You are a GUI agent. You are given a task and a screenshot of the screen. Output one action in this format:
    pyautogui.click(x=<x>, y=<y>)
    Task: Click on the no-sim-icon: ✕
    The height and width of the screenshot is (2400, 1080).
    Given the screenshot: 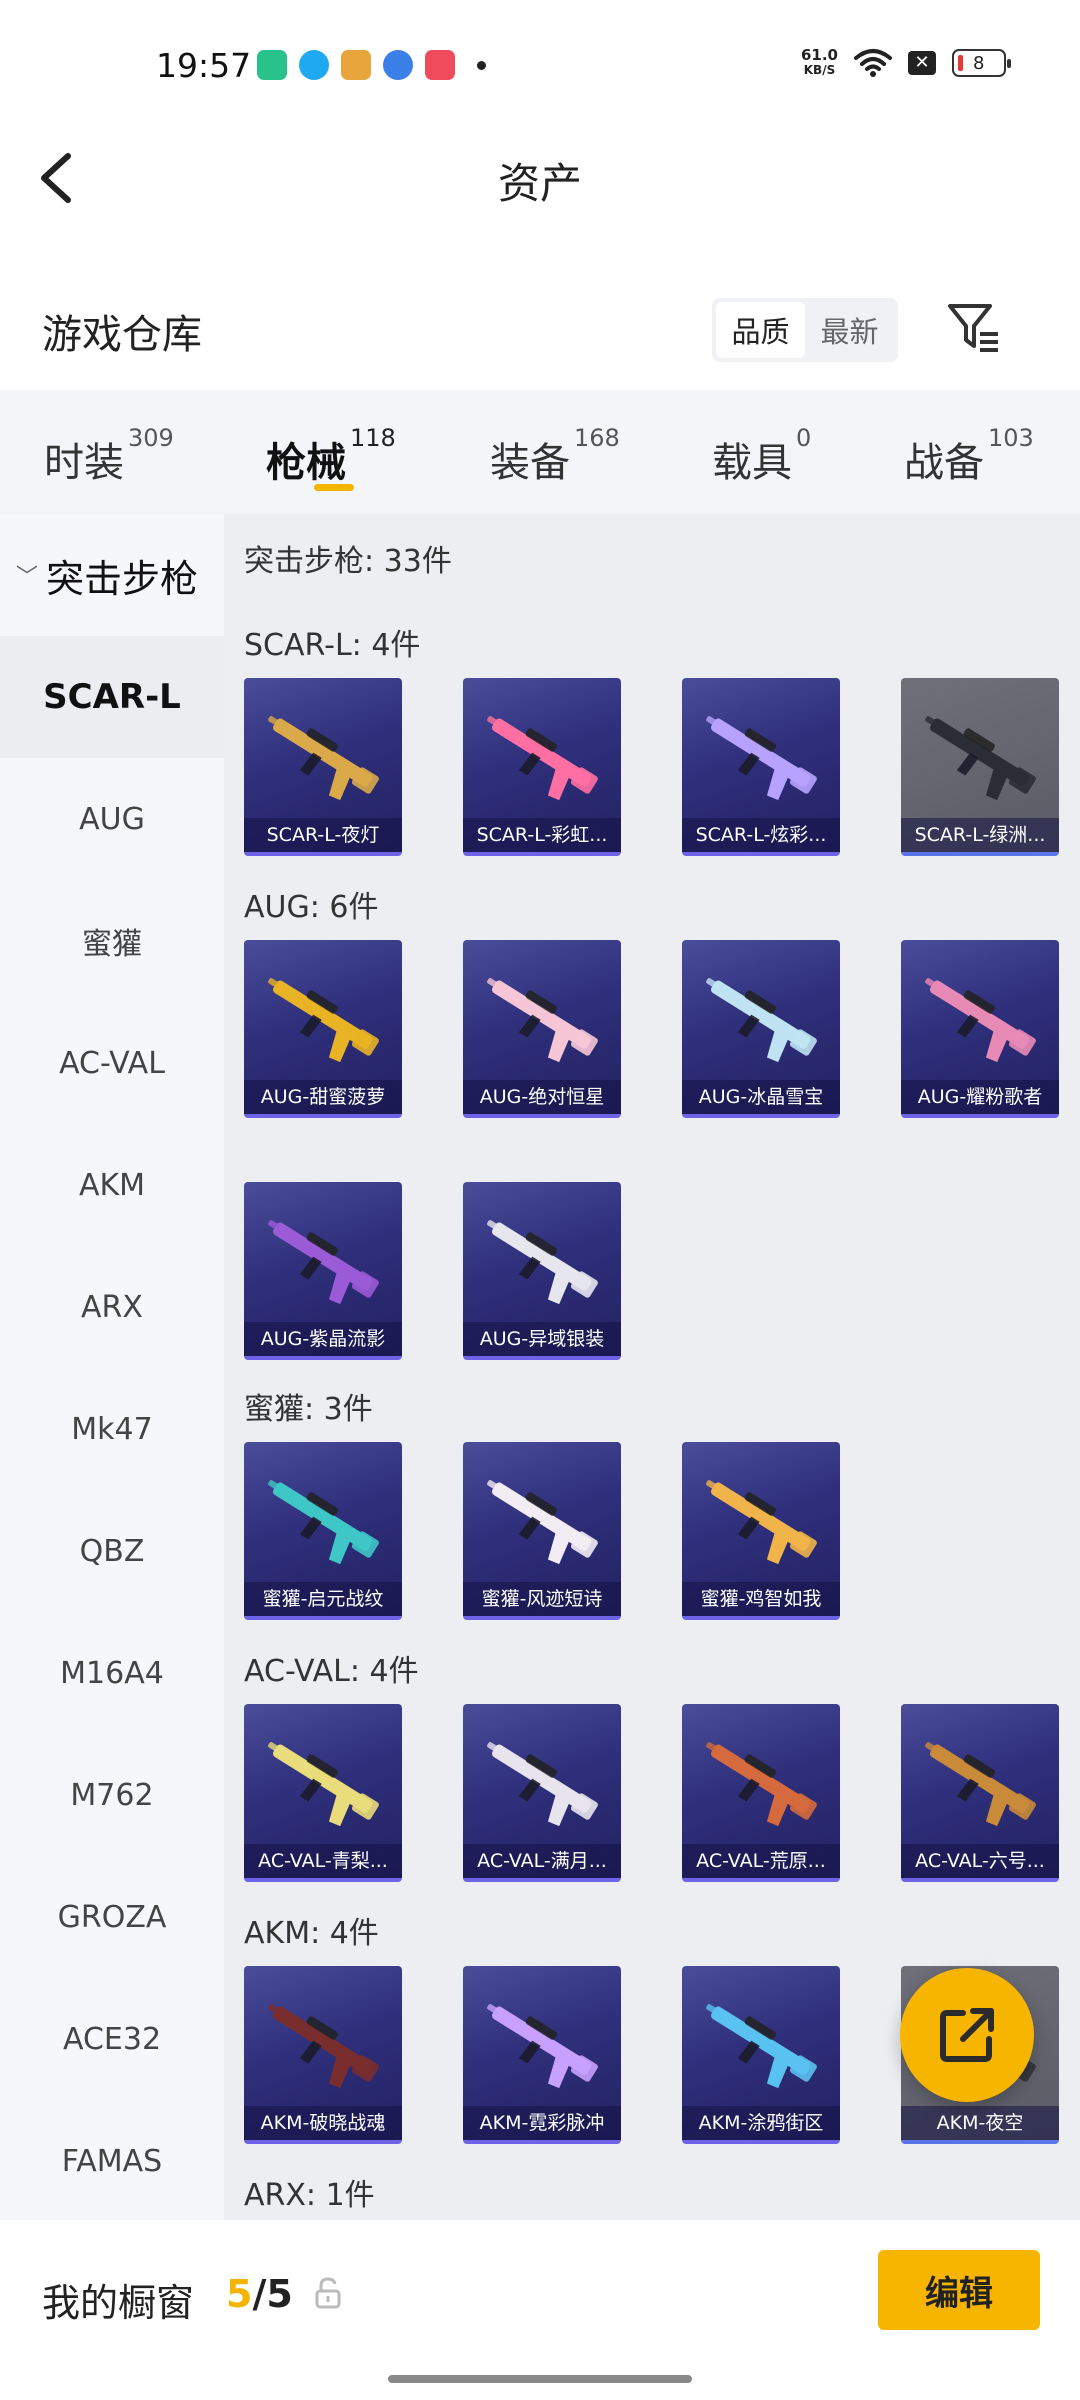 What is the action you would take?
    pyautogui.click(x=922, y=63)
    